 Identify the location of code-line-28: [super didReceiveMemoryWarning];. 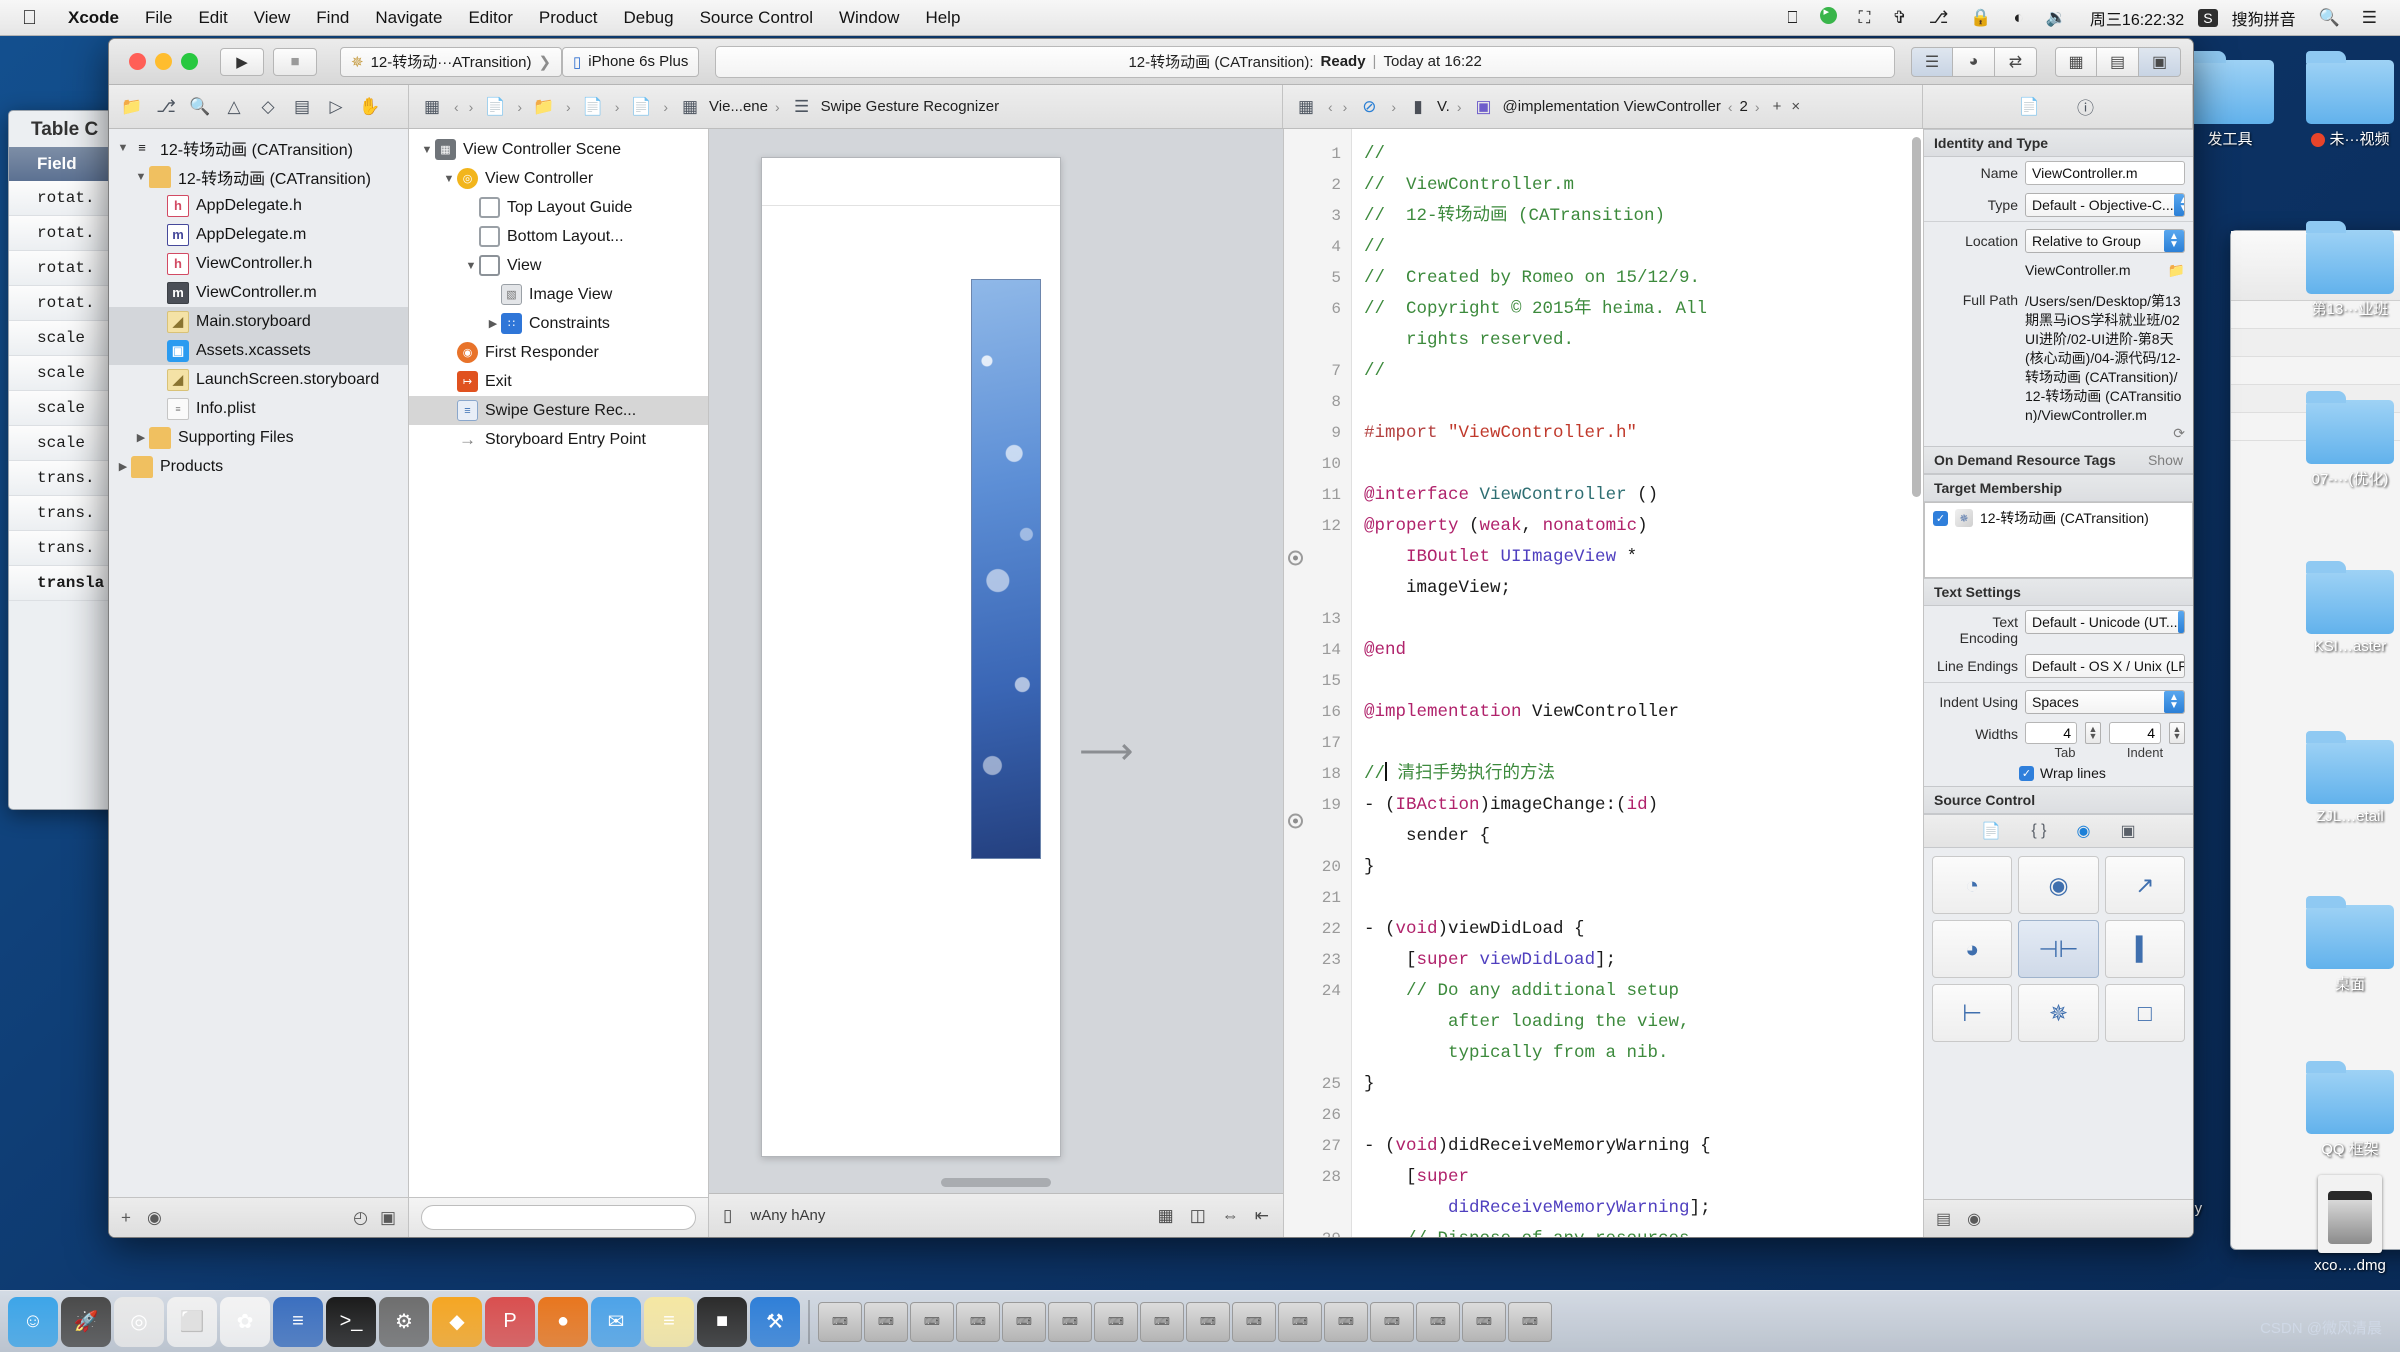
(1639, 1193).